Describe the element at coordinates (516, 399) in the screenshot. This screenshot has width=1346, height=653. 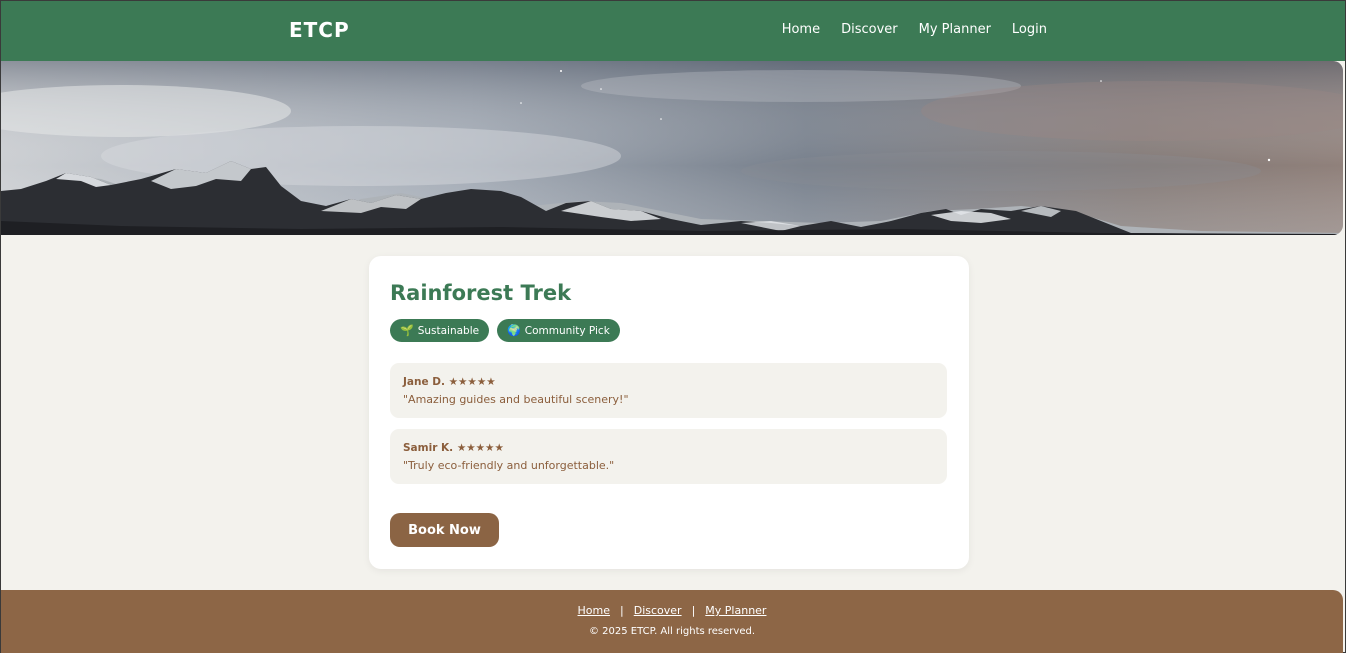
I see `review-text: "Amazing guides and beautiful scenery!"` at that location.